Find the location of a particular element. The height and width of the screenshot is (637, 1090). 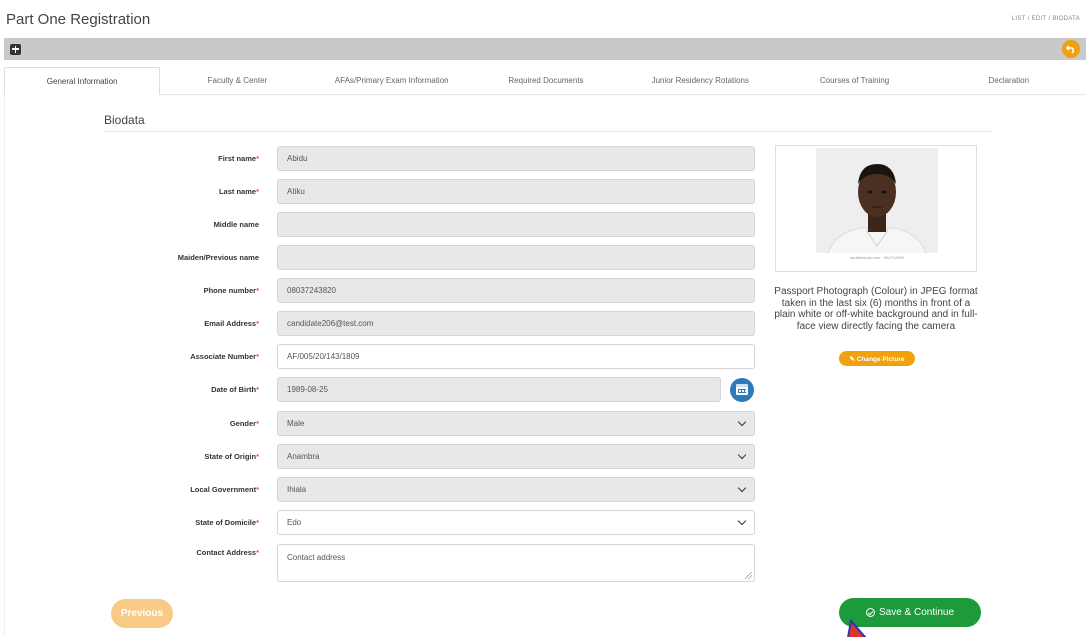

maiden-name-label: Maiden/Previous name is located at coordinates (218, 257).